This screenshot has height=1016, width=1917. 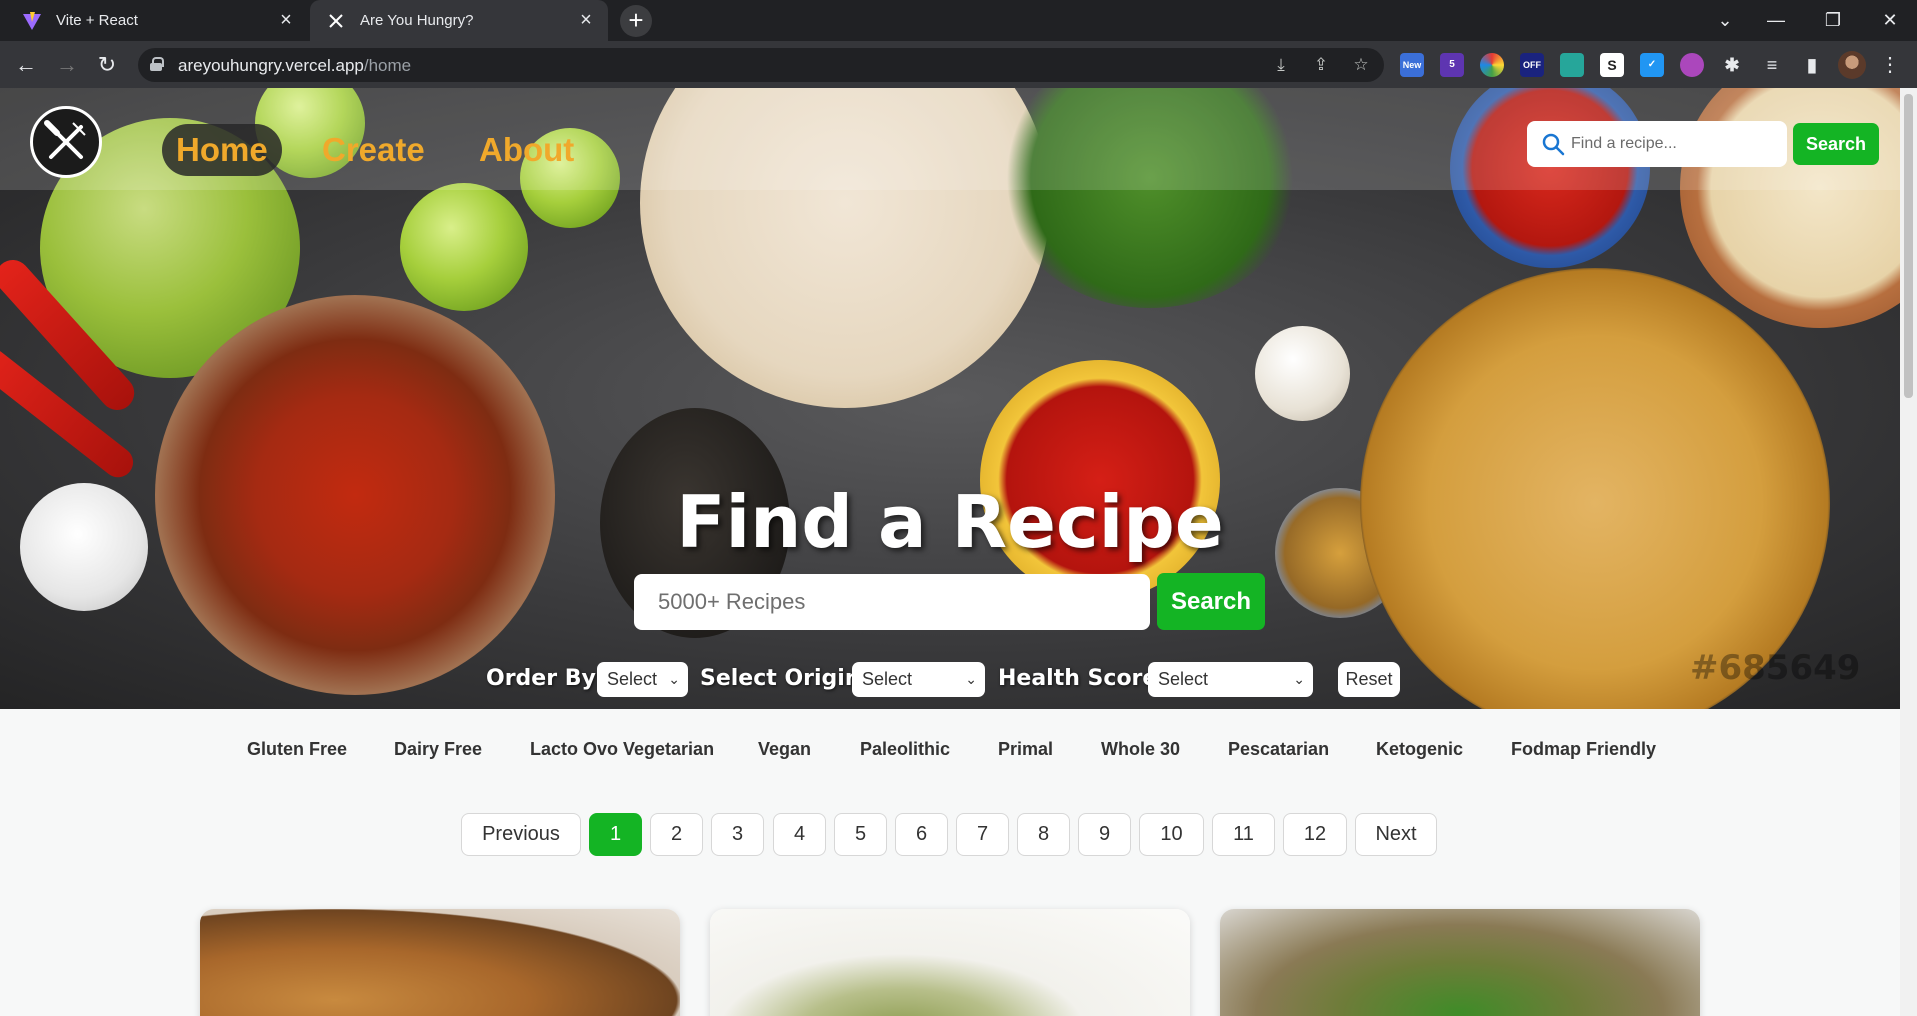 What do you see at coordinates (676, 834) in the screenshot?
I see `pagination-page: 2` at bounding box center [676, 834].